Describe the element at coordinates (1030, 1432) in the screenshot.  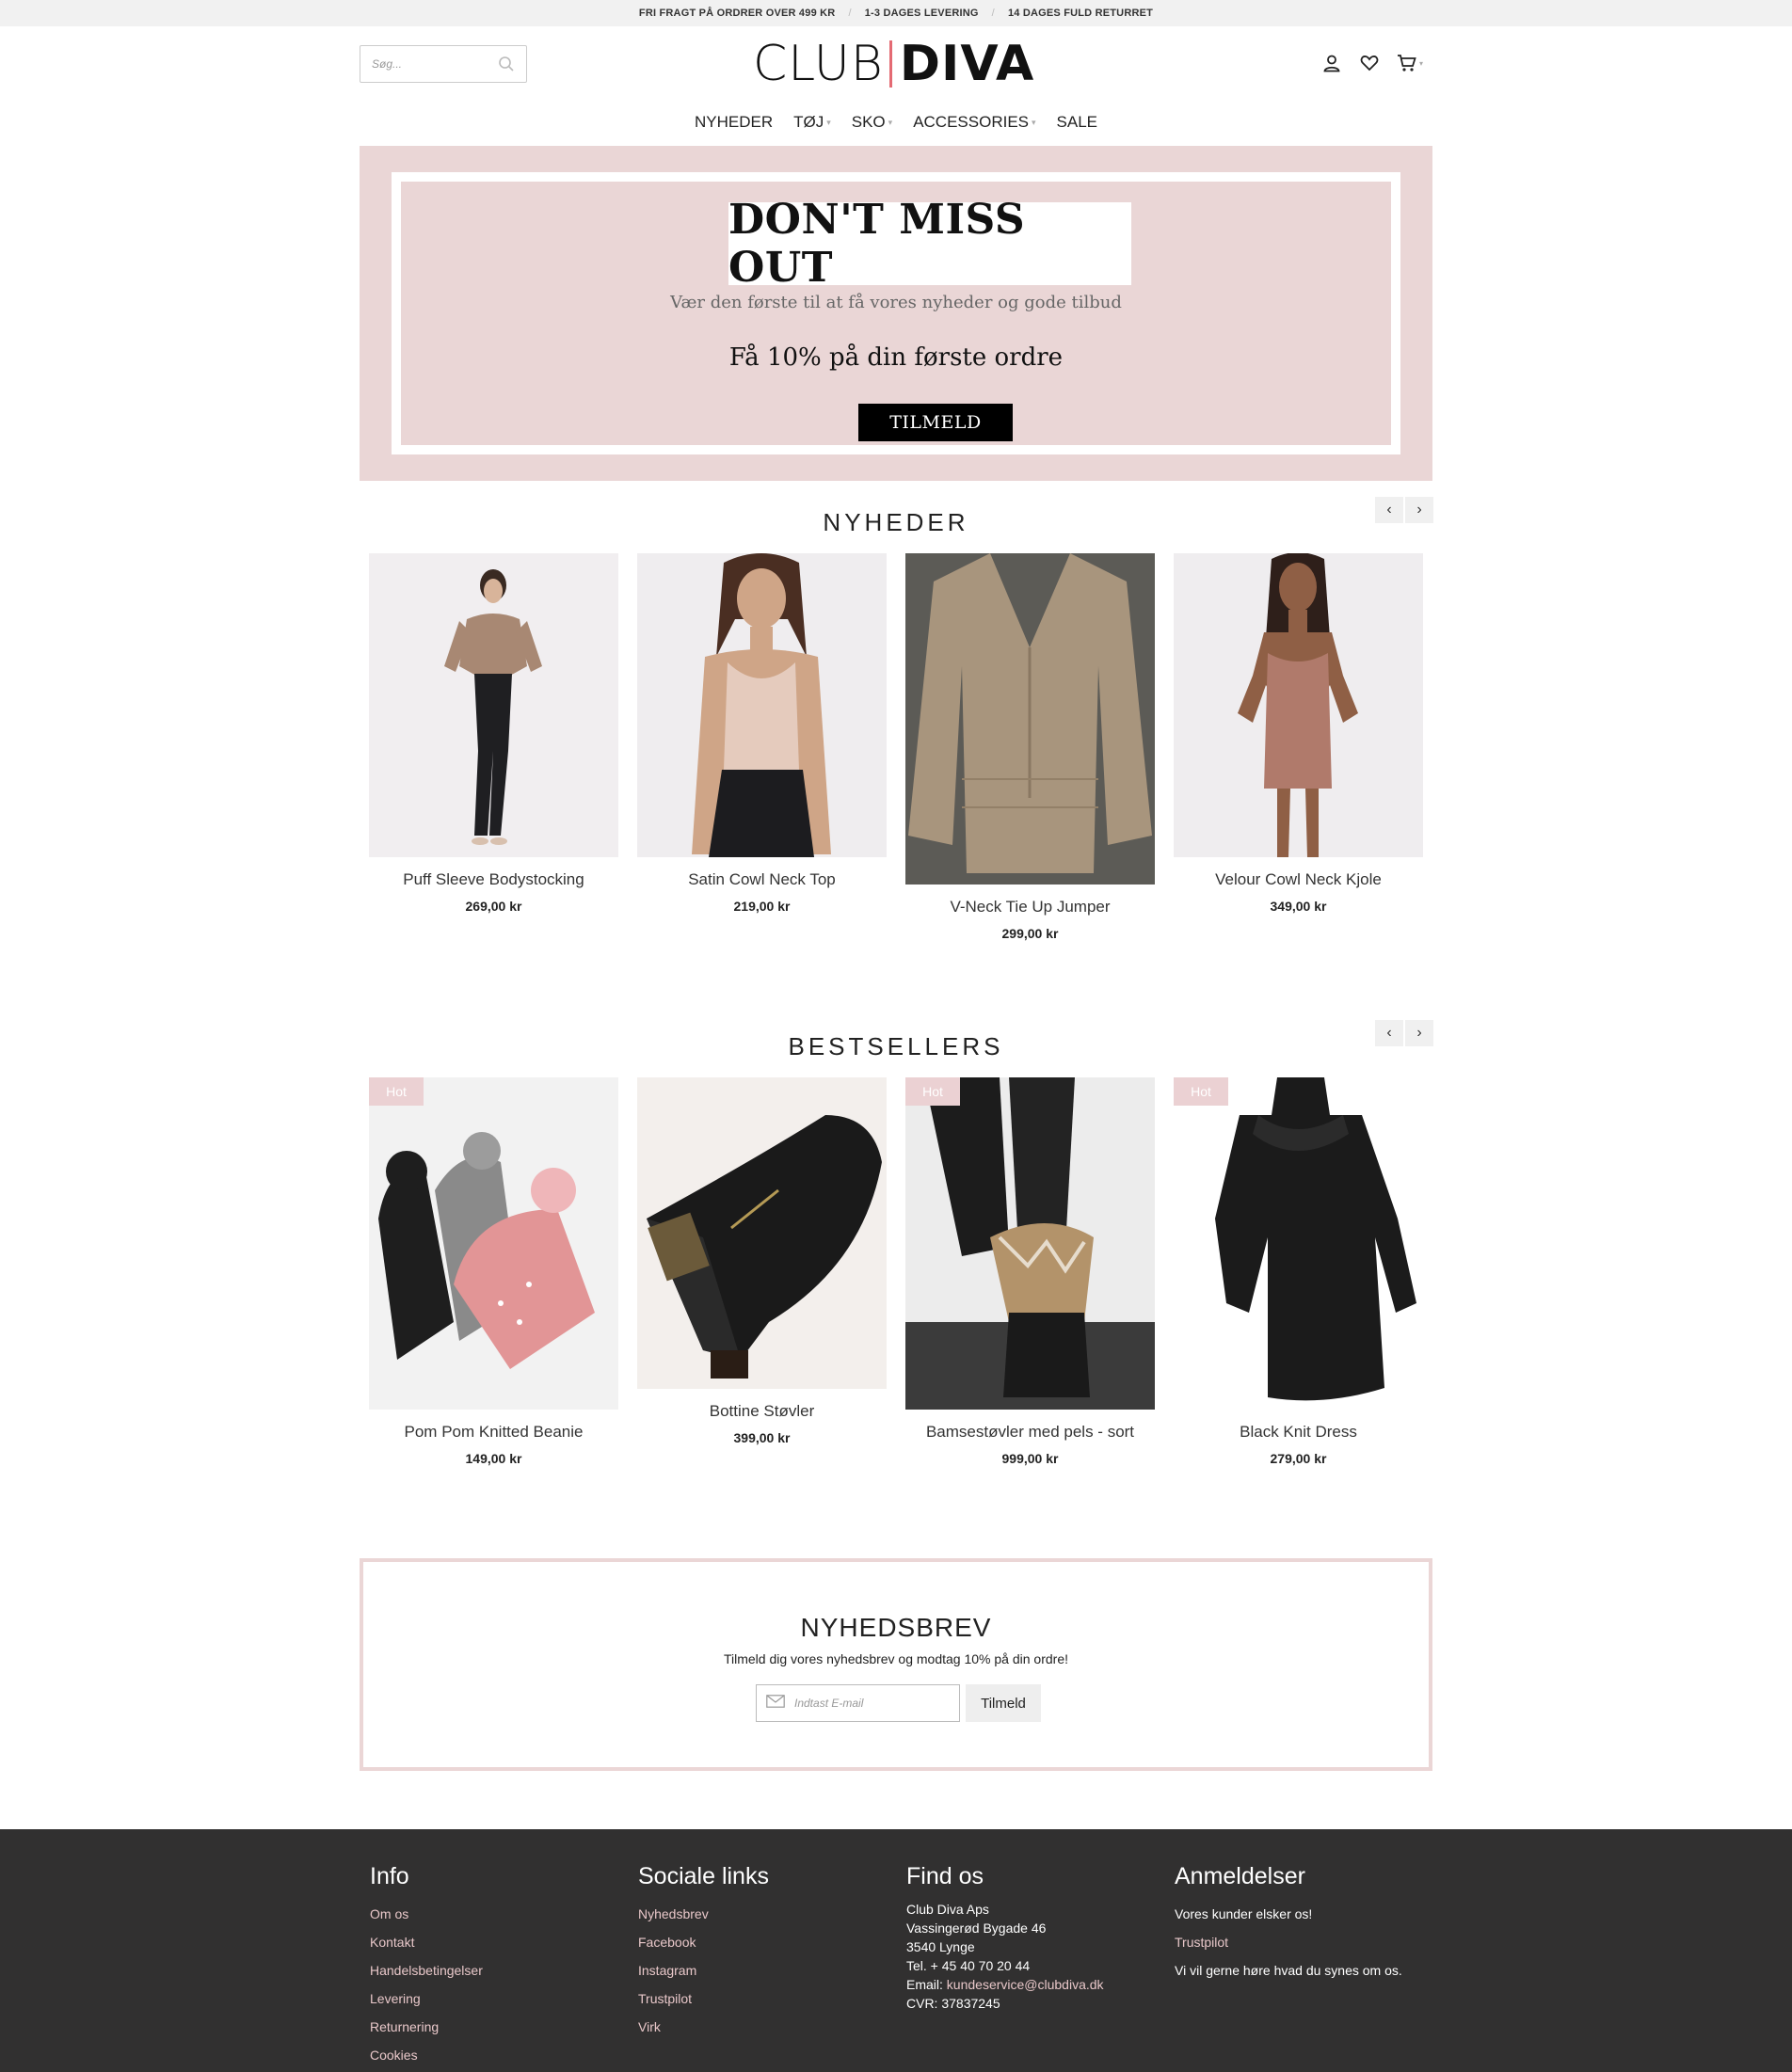
I see `product-name: Bamsestøvler med pels - sort` at that location.